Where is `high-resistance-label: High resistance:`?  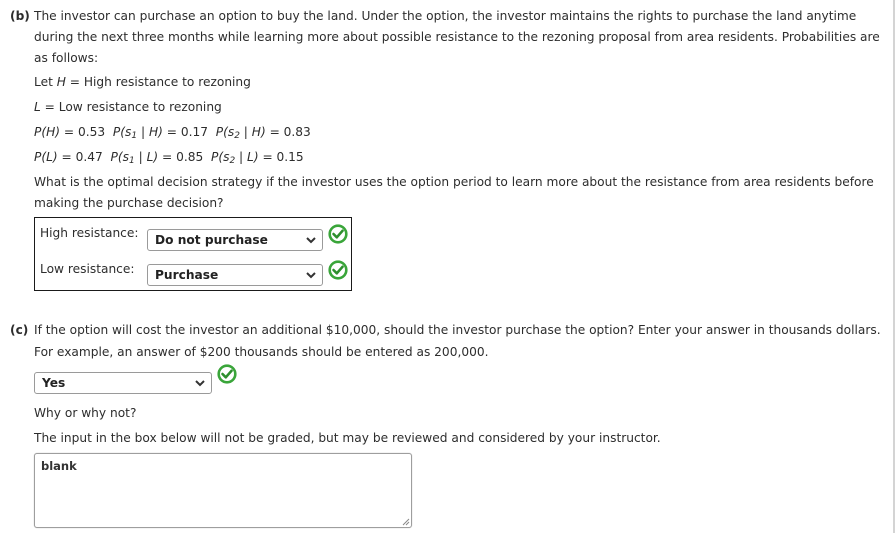
high-resistance-label: High resistance: is located at coordinates (89, 233).